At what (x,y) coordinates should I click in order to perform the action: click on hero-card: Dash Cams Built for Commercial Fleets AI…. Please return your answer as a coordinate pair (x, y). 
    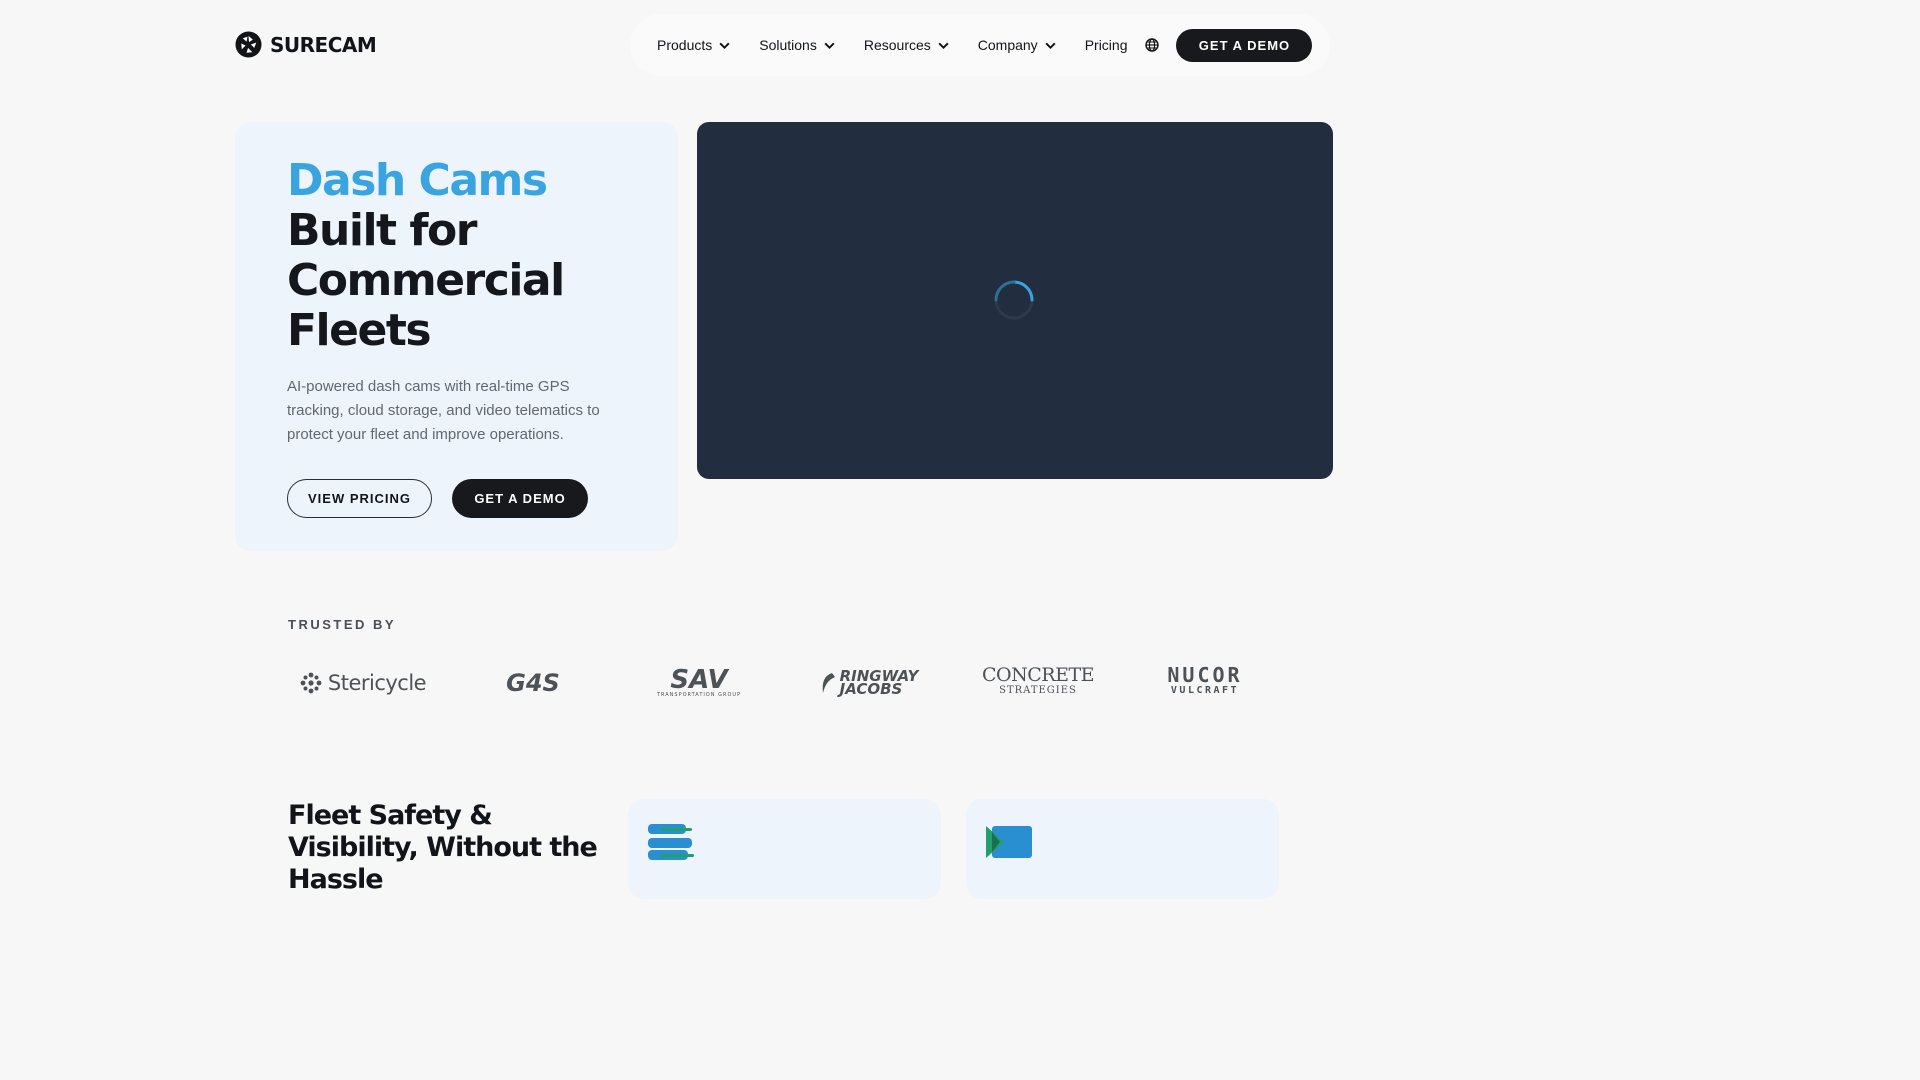
    Looking at the image, I should click on (456, 336).